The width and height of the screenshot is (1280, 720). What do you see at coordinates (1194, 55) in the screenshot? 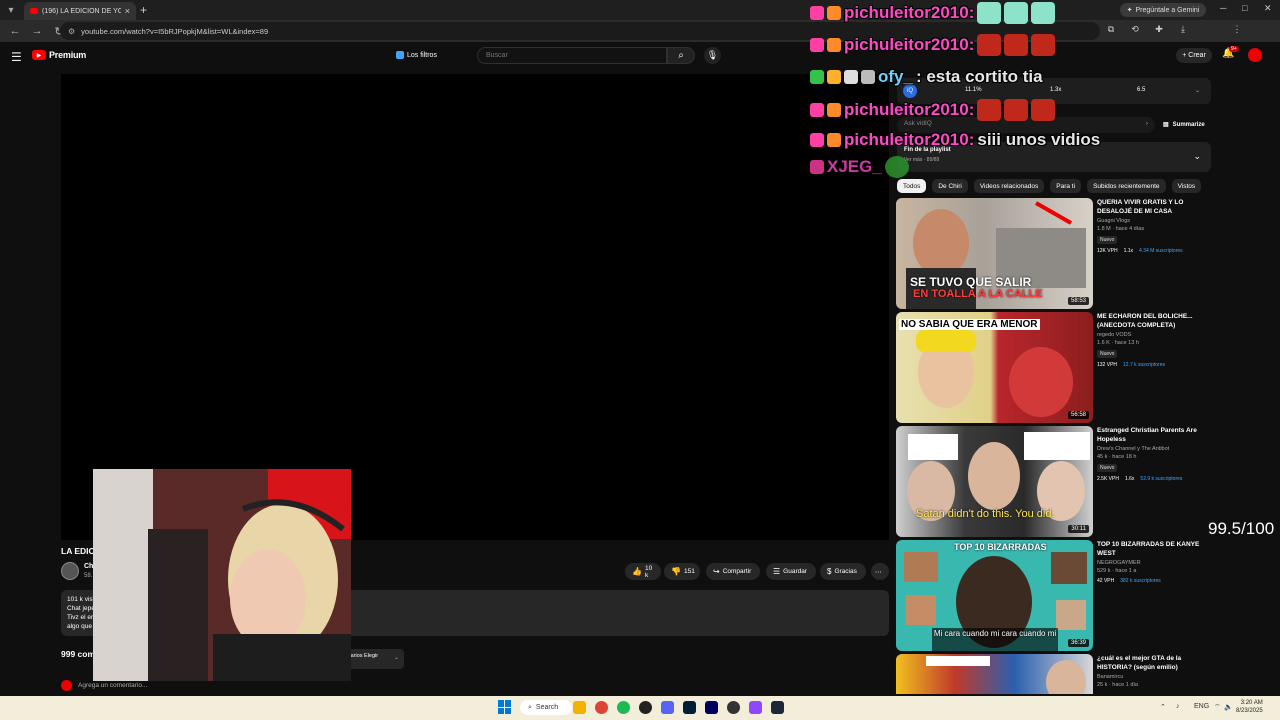
I see `create-button: + Crear` at bounding box center [1194, 55].